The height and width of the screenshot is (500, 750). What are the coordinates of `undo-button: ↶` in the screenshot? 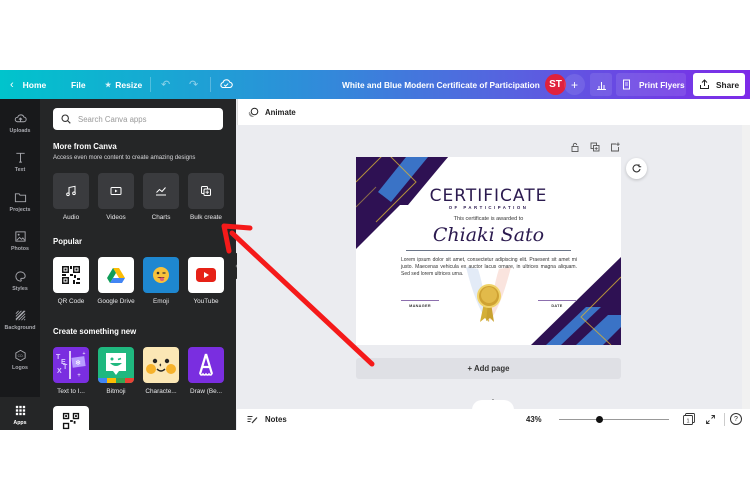 It's located at (165, 84).